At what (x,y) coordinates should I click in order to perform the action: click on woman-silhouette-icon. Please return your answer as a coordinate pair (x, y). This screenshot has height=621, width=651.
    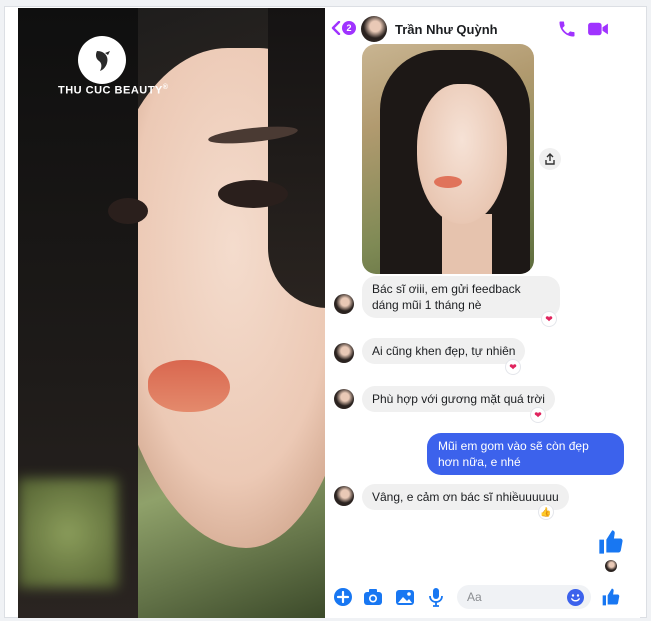
    Looking at the image, I should click on (102, 60).